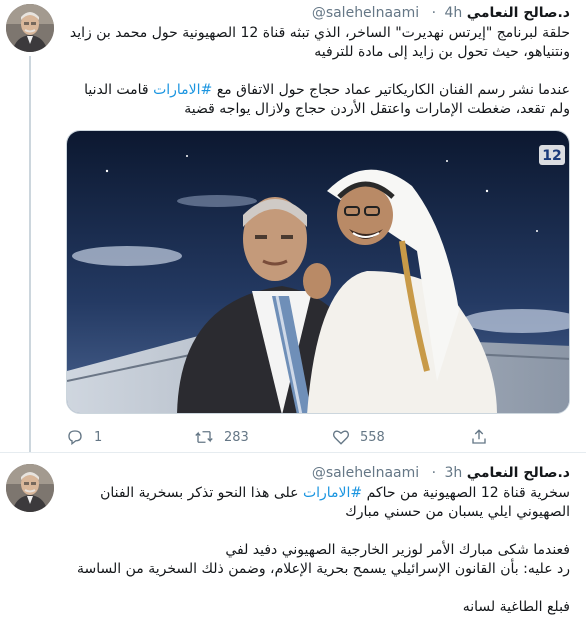 Image resolution: width=586 pixels, height=630 pixels. I want to click on text-run: سخرية قناة 12 الصهيونية من حاكم, so click(466, 493).